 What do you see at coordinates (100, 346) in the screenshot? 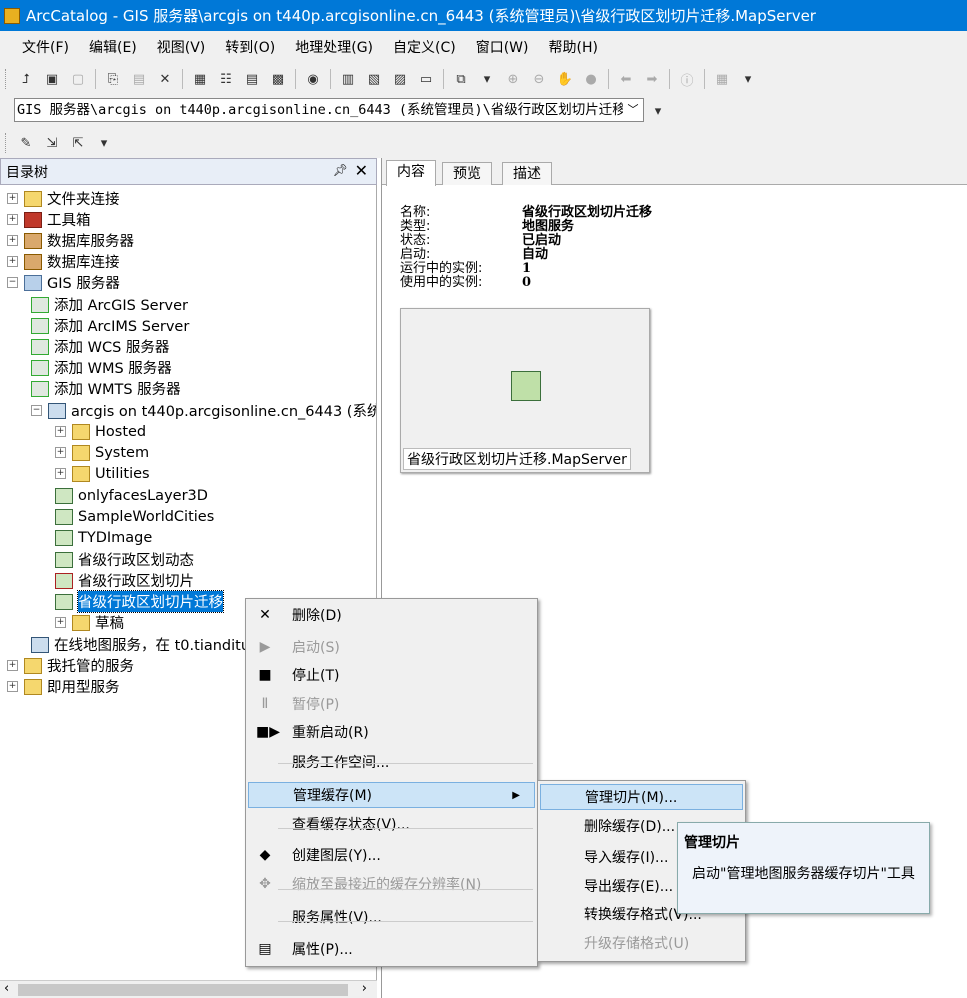
I see `tree-node: 添加 WCS 服务器` at bounding box center [100, 346].